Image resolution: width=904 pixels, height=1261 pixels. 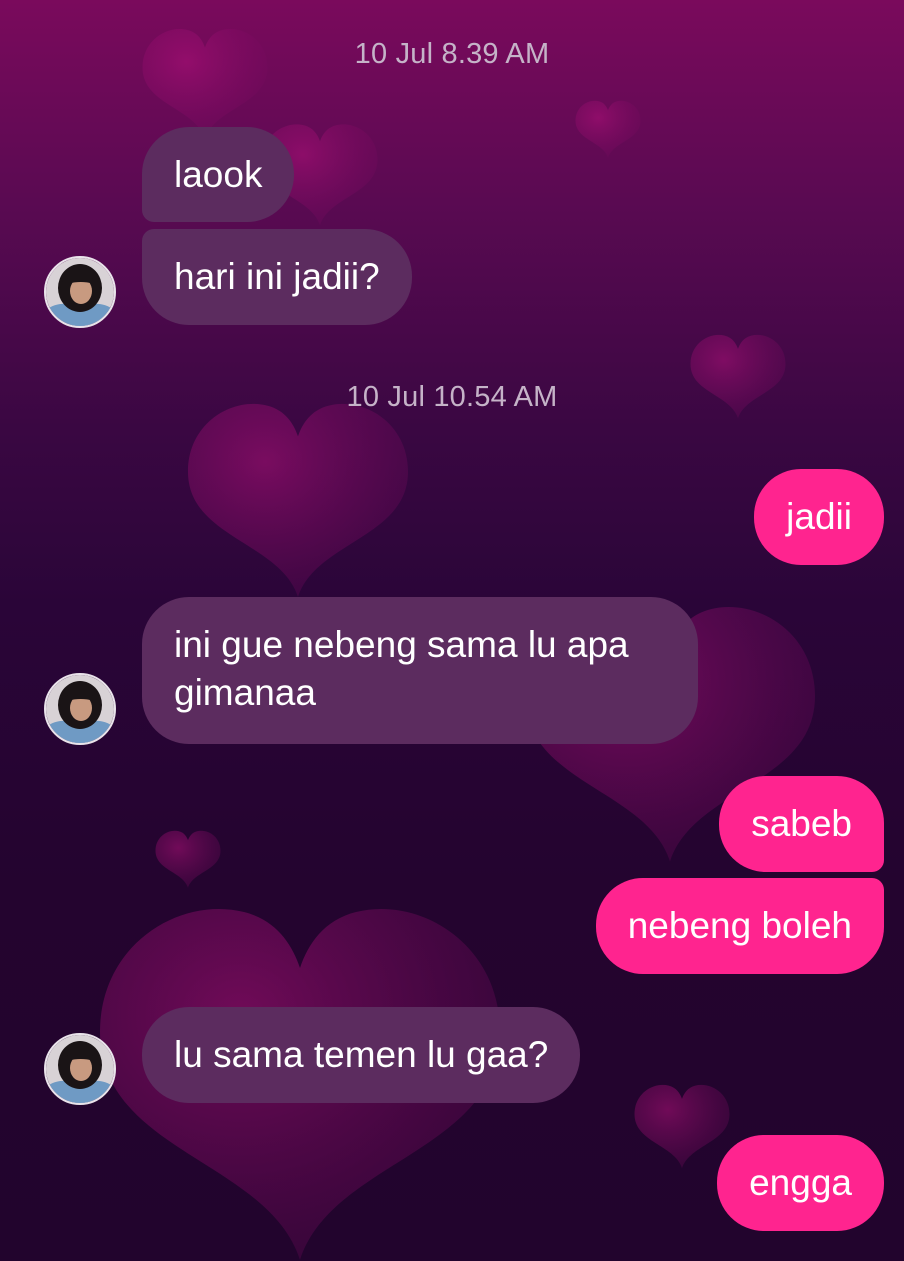 I want to click on message-bubble-received: ini gue nebeng sama lu apa gimanaa, so click(x=420, y=670).